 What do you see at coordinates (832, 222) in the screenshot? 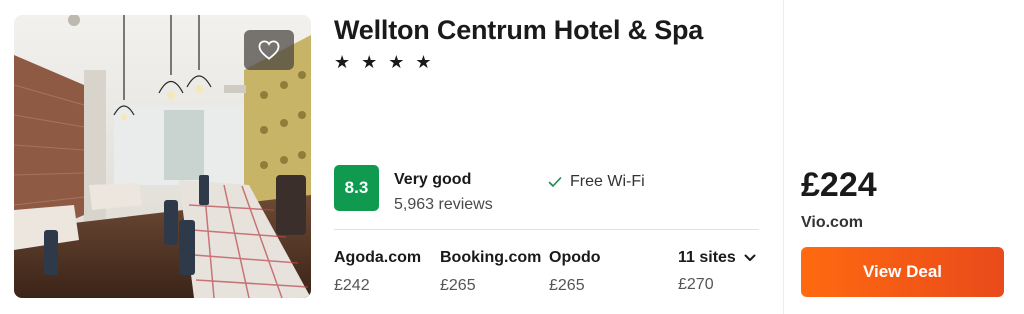
I see `best-price-site: Vio.com` at bounding box center [832, 222].